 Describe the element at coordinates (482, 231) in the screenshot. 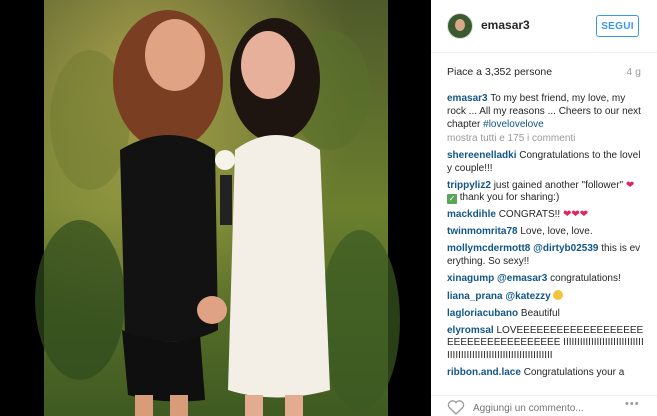

I see `comment-username: twinmomrita78` at that location.